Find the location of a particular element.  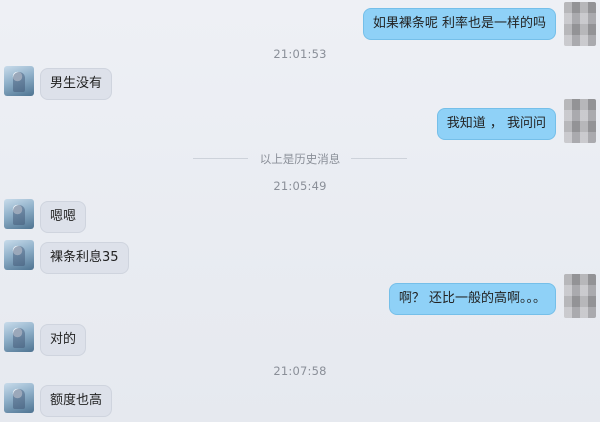

message-bubble-incoming: 对的 is located at coordinates (63, 340).